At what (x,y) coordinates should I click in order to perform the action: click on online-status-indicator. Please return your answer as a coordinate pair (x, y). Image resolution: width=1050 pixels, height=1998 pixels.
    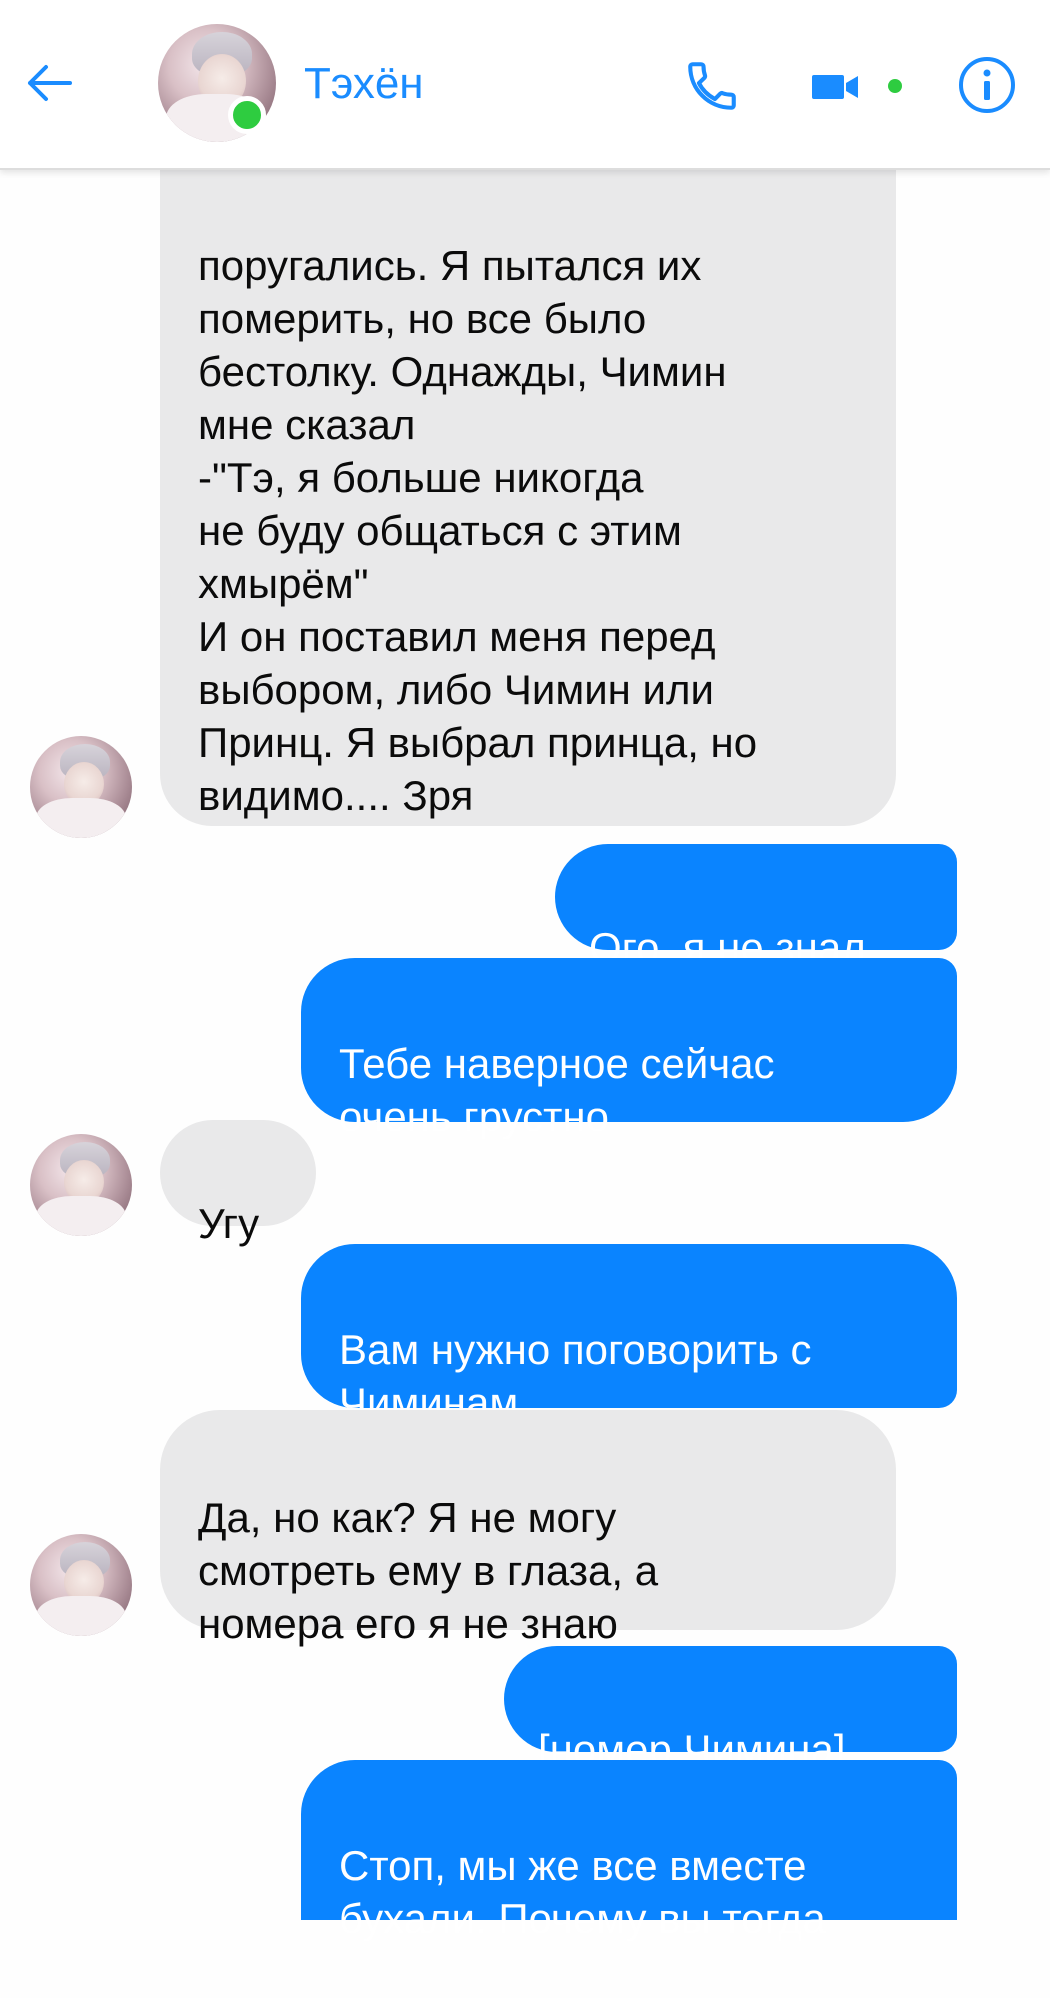
    Looking at the image, I should click on (247, 115).